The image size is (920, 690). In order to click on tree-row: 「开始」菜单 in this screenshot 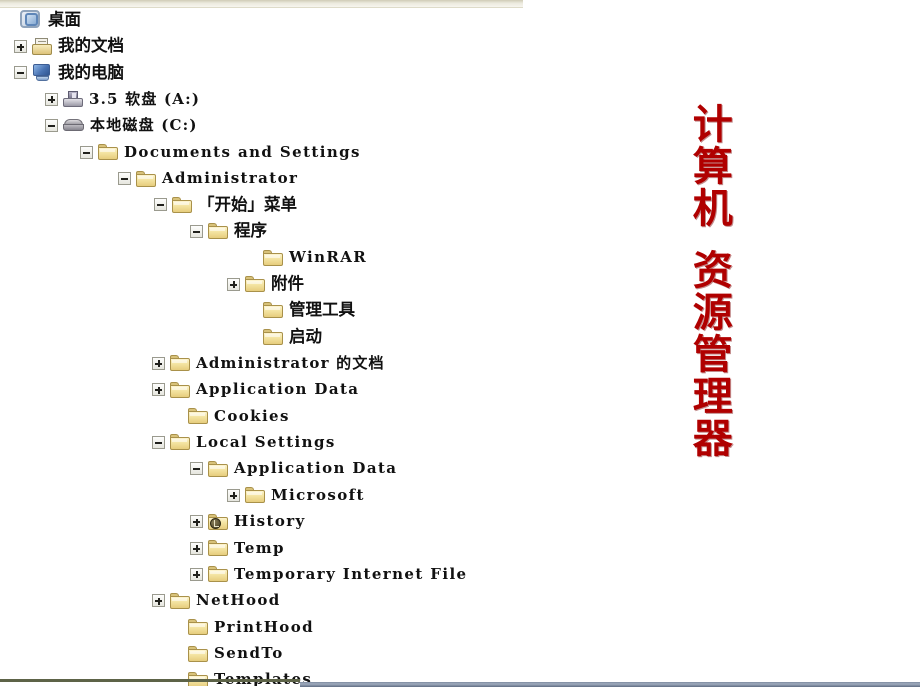, I will do `click(261, 205)`.